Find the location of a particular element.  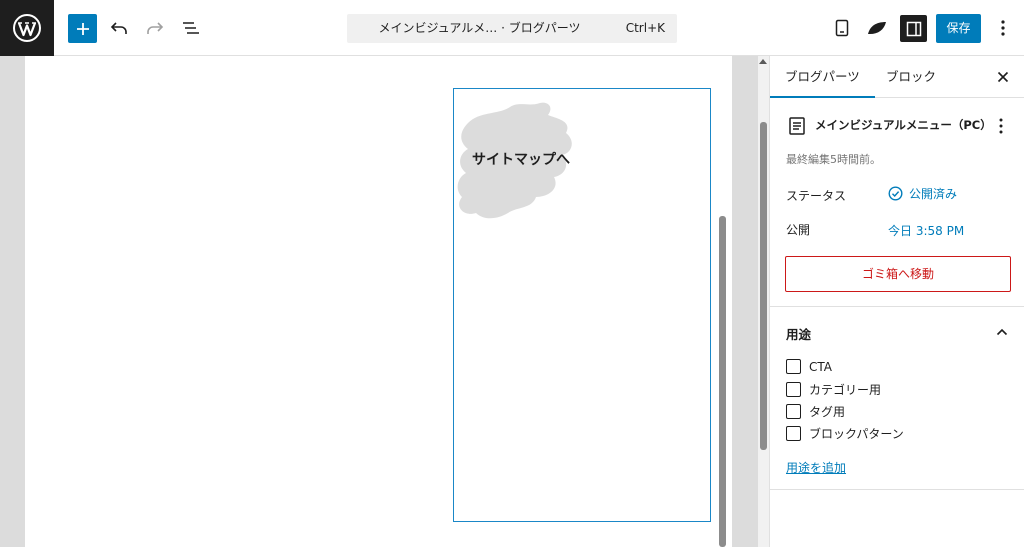

status-value-button: 公開済み is located at coordinates (922, 193).